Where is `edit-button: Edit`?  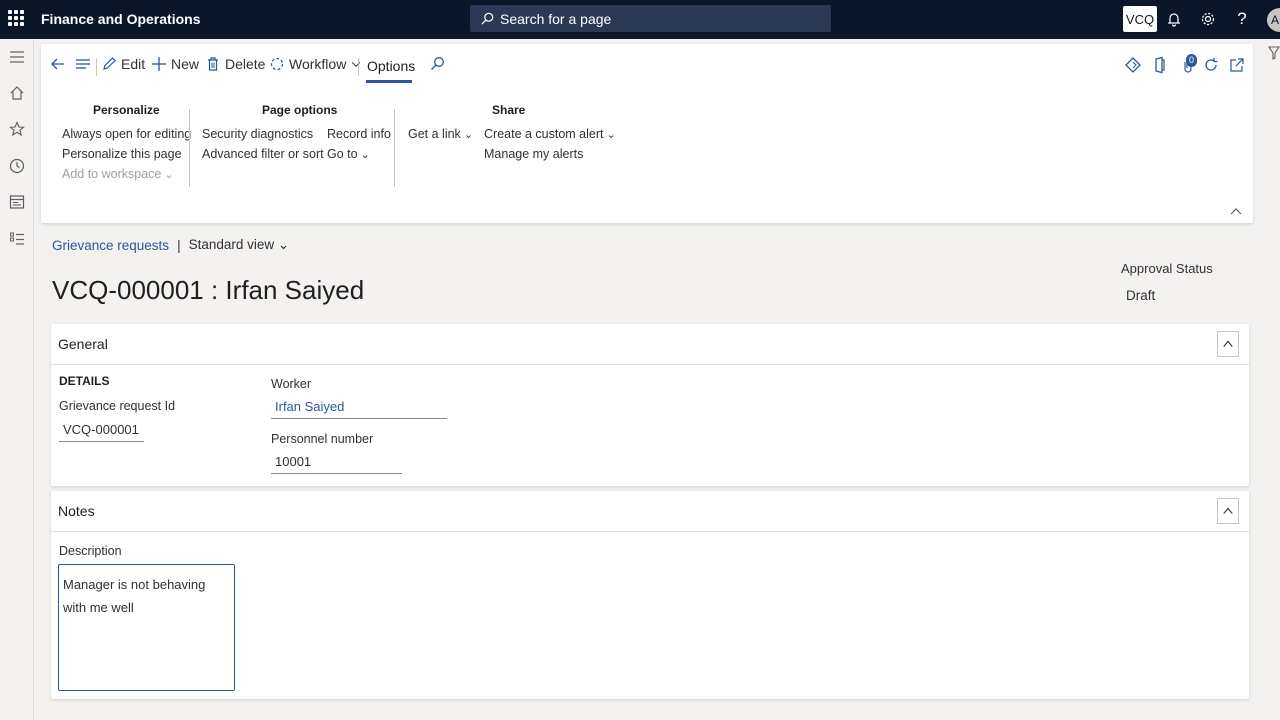 edit-button: Edit is located at coordinates (123, 64).